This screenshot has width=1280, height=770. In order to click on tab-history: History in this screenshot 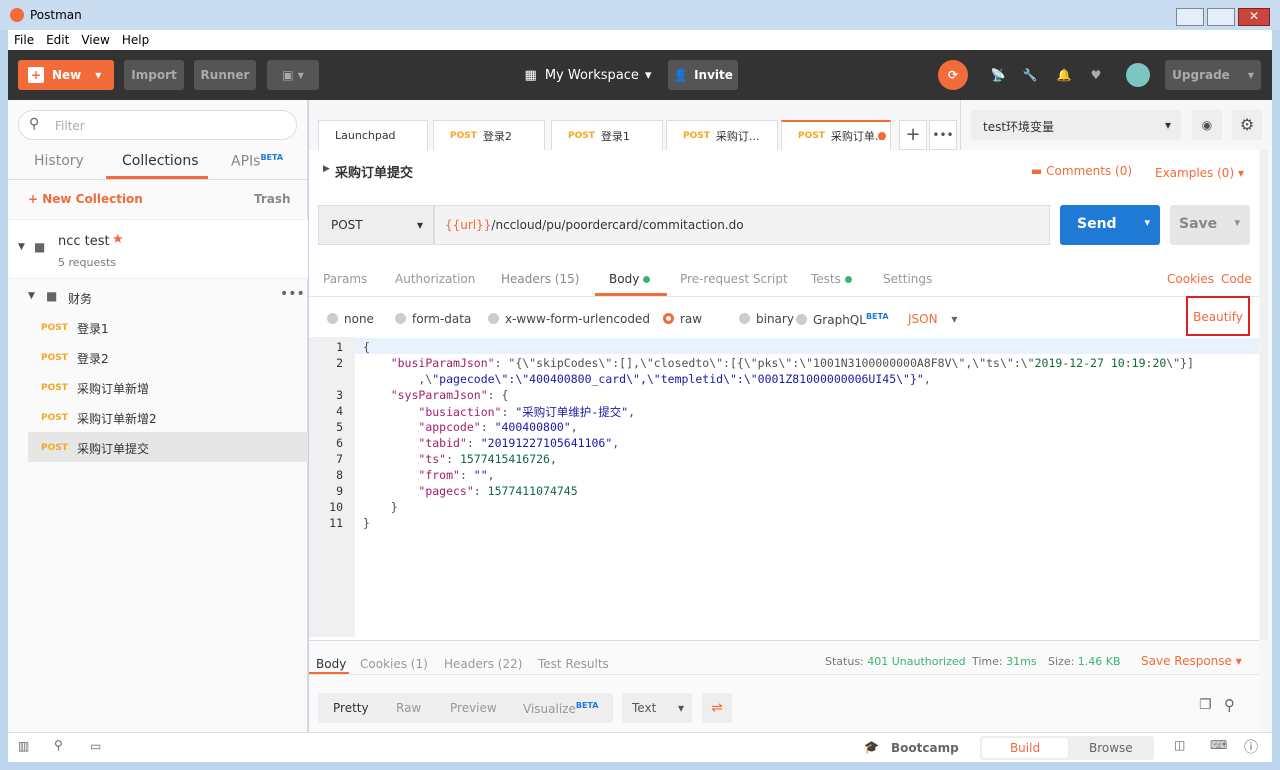, I will do `click(59, 161)`.